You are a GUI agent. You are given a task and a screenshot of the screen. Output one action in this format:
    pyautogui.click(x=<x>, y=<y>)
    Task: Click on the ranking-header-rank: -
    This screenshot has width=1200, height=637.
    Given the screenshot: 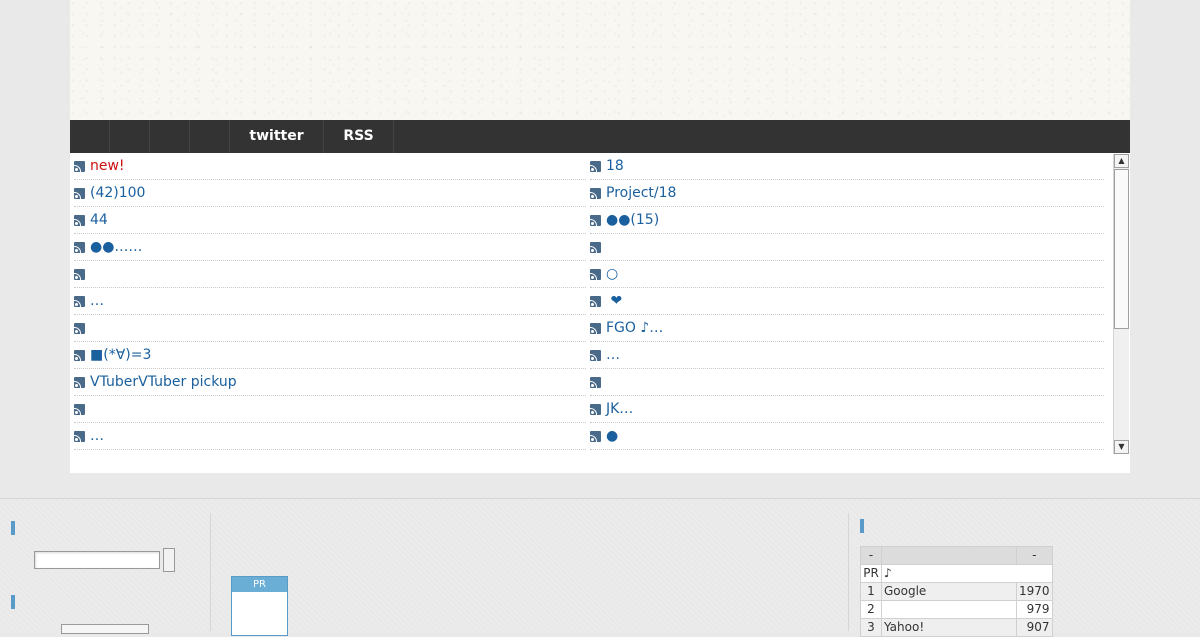 What is the action you would take?
    pyautogui.click(x=871, y=555)
    